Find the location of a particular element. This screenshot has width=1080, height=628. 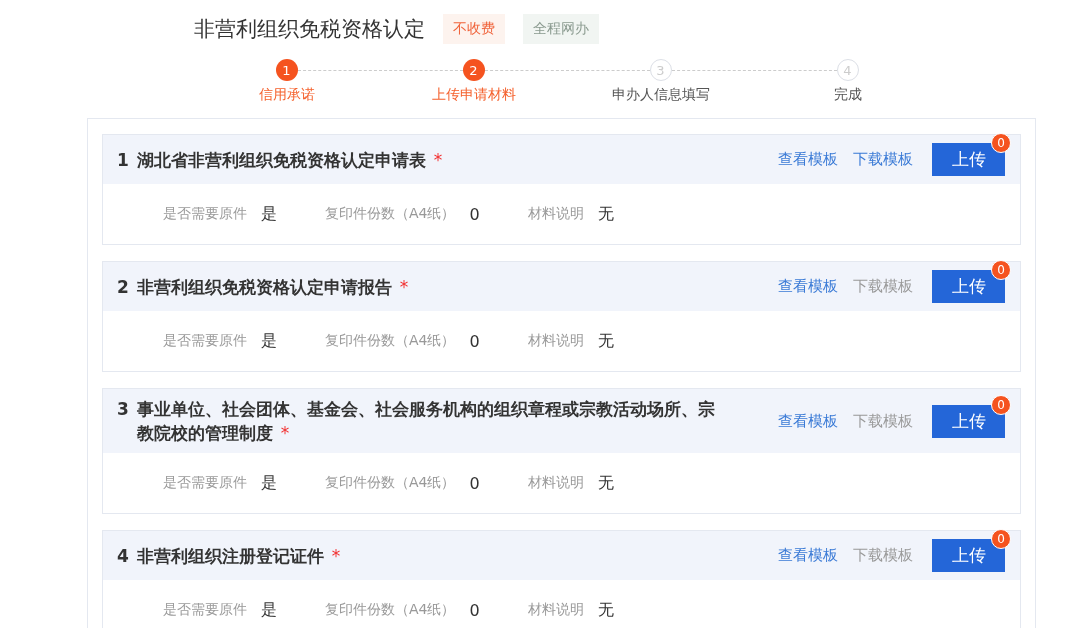

step-label: 上传申请材料 is located at coordinates (473, 95).